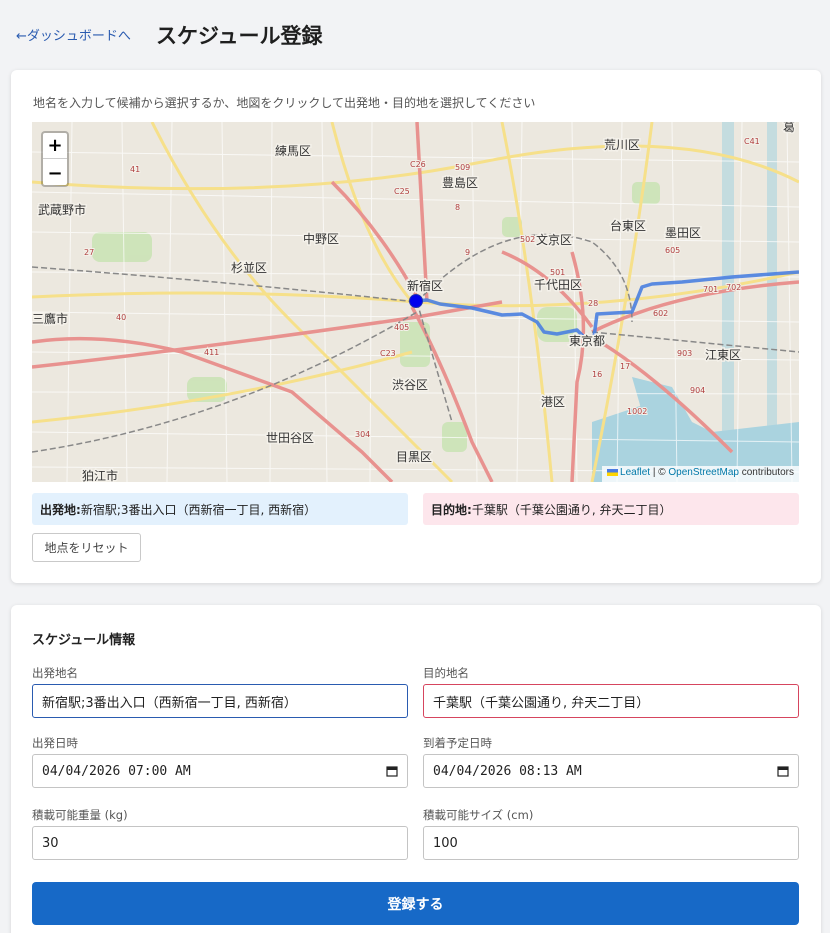  Describe the element at coordinates (752, 141) in the screenshot. I see `road-number-label: C41` at that location.